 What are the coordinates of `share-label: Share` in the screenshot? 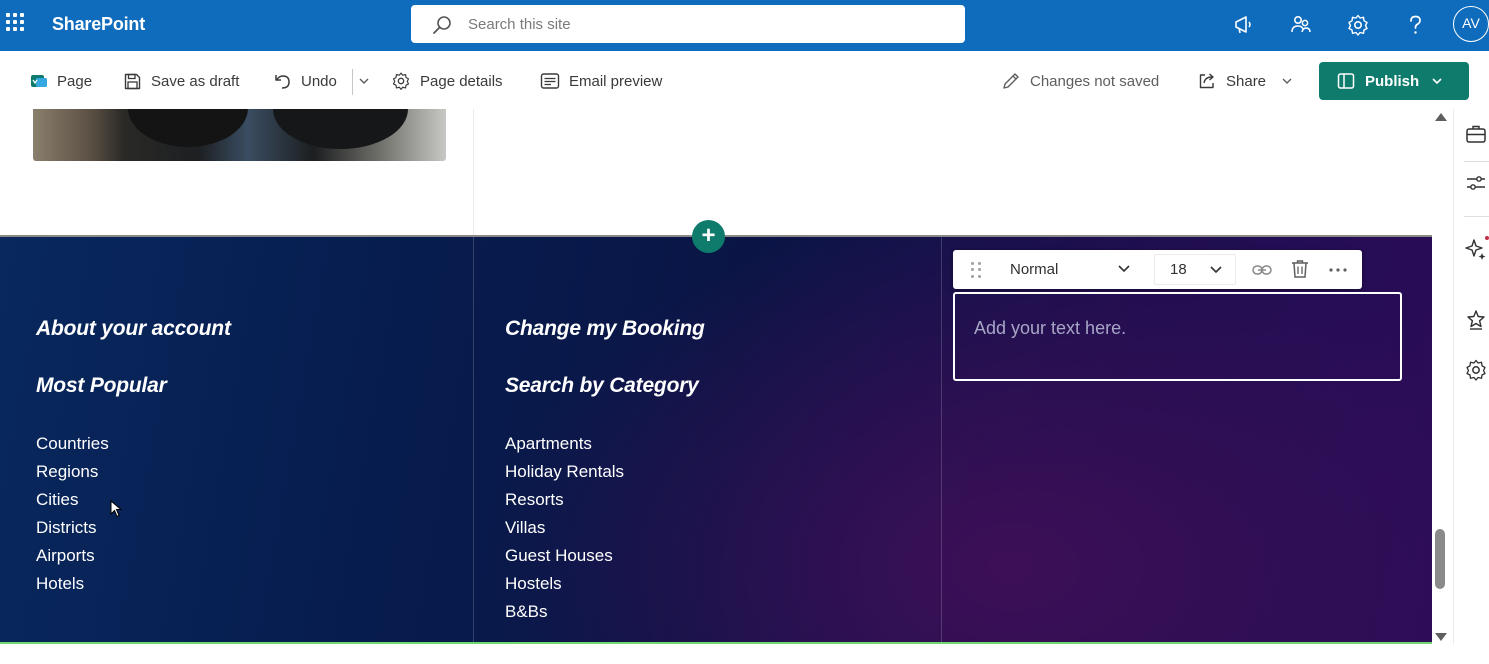 It's located at (1246, 81).